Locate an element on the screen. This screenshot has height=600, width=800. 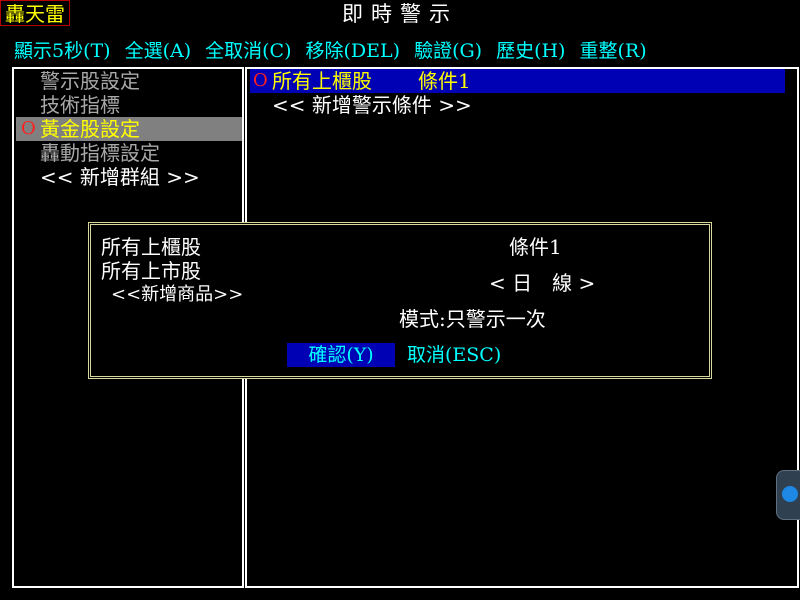
group-item-label: 黃金股設定 is located at coordinates (90, 129).